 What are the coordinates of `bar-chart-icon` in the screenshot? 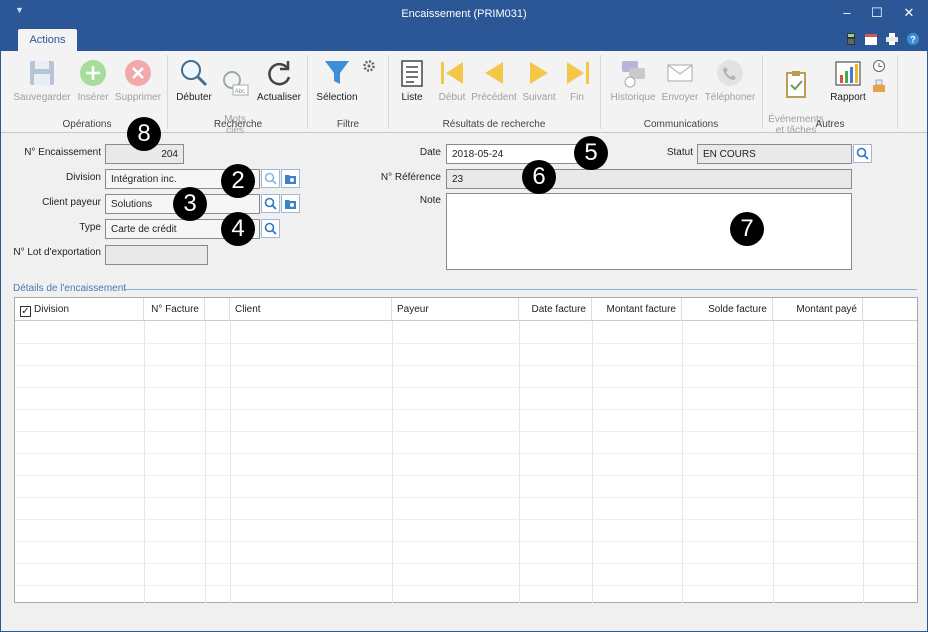 It's located at (848, 73).